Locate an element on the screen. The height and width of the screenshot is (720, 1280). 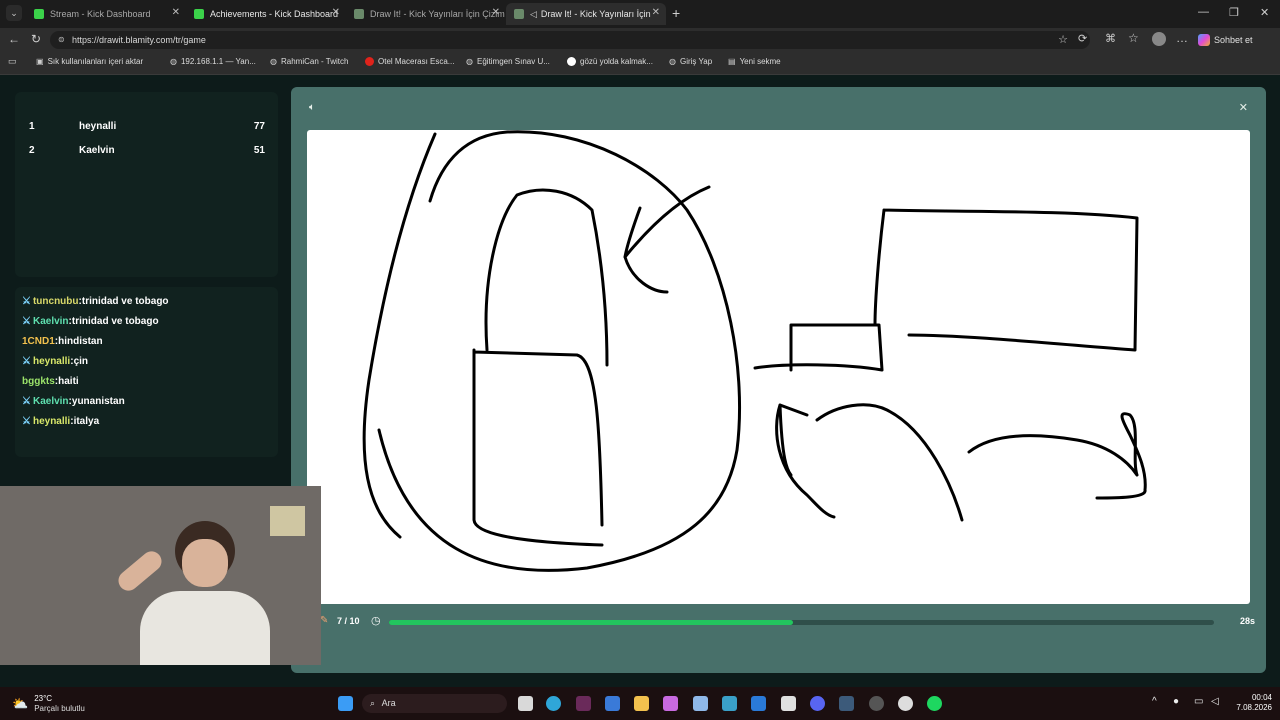
chat-user: Kaelvin is located at coordinates (50, 321).